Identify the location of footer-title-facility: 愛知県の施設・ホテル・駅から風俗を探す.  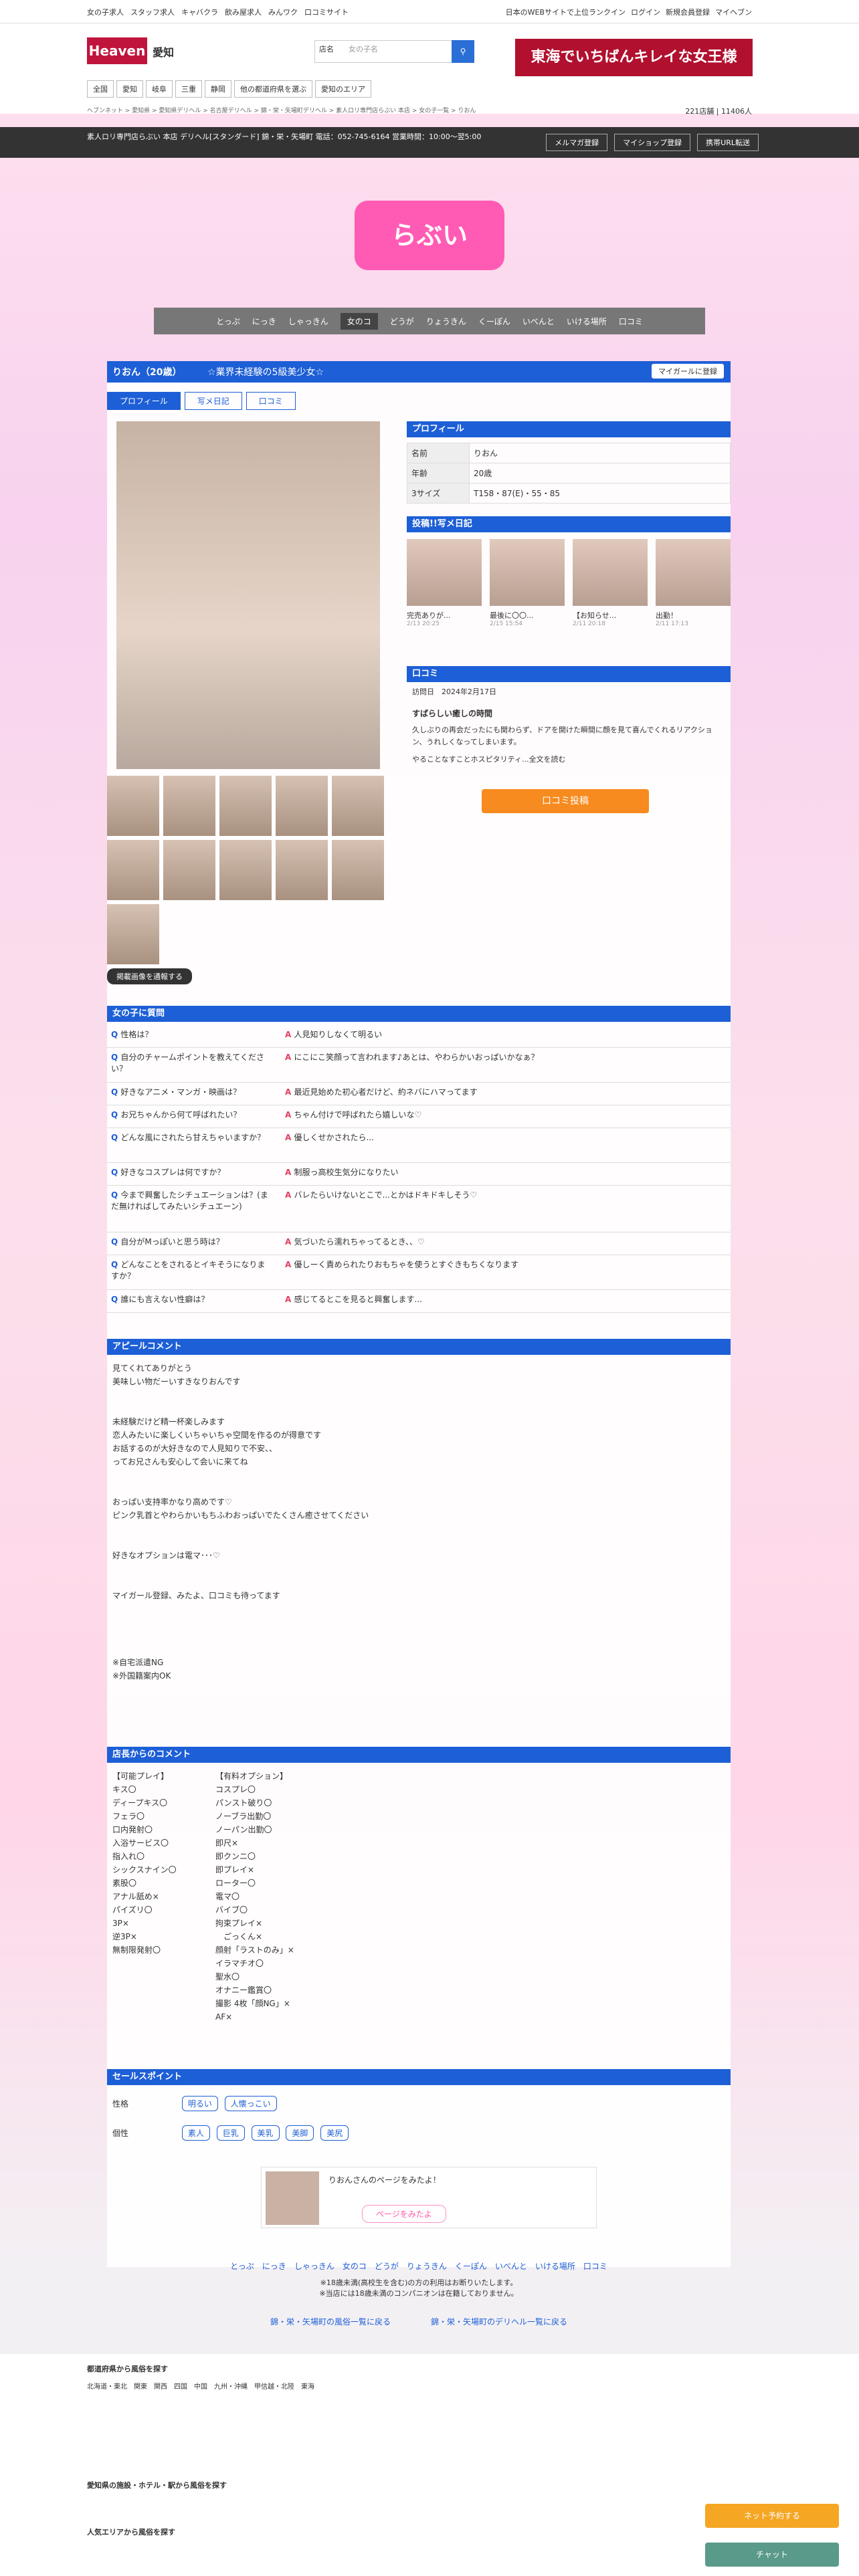
(157, 2485).